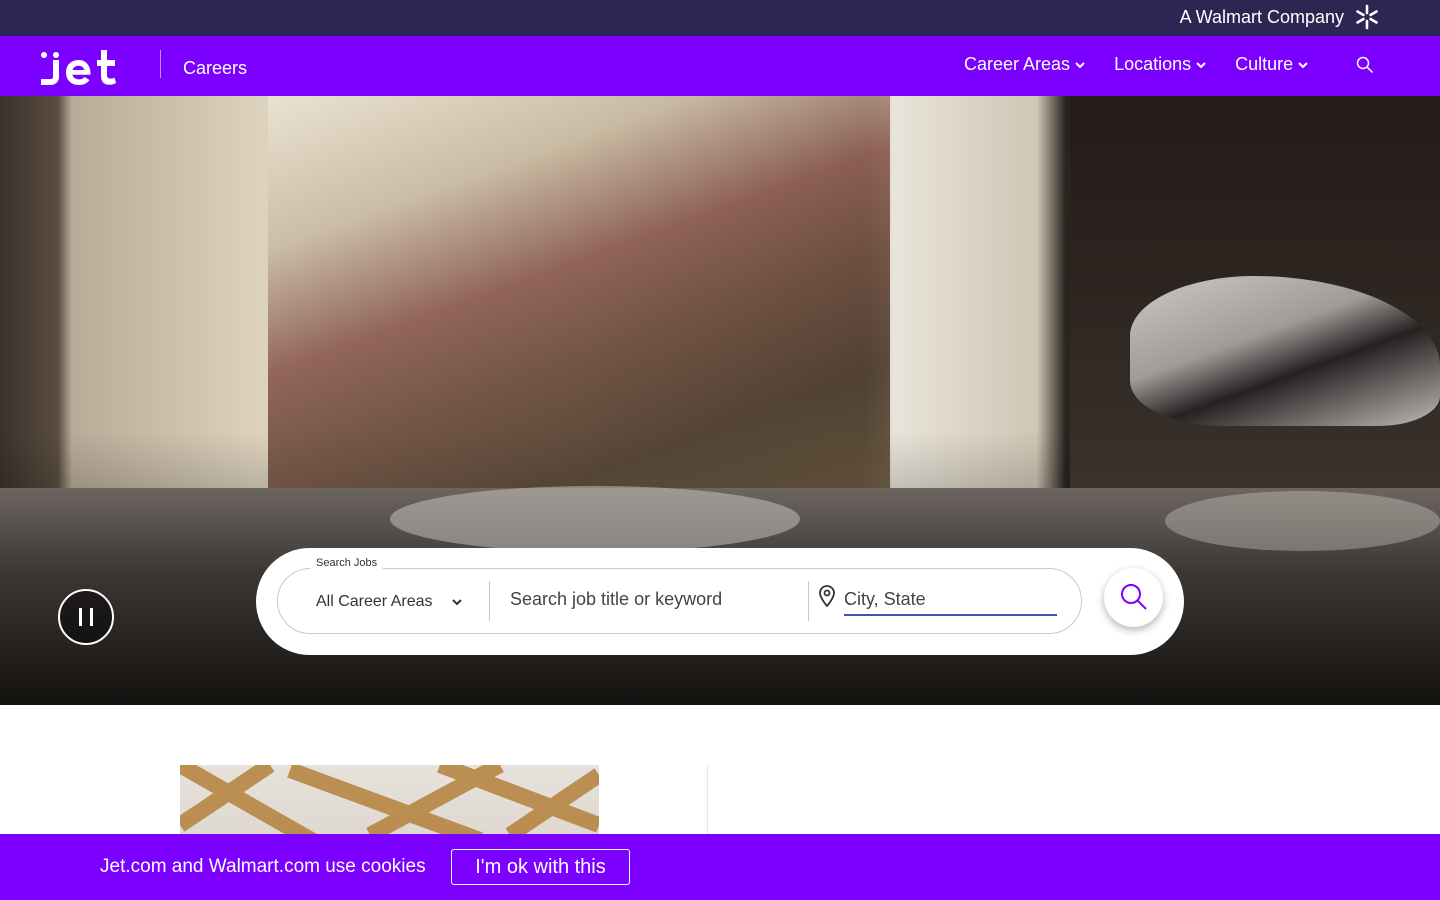  Describe the element at coordinates (160, 64) in the screenshot. I see `nav-divider` at that location.